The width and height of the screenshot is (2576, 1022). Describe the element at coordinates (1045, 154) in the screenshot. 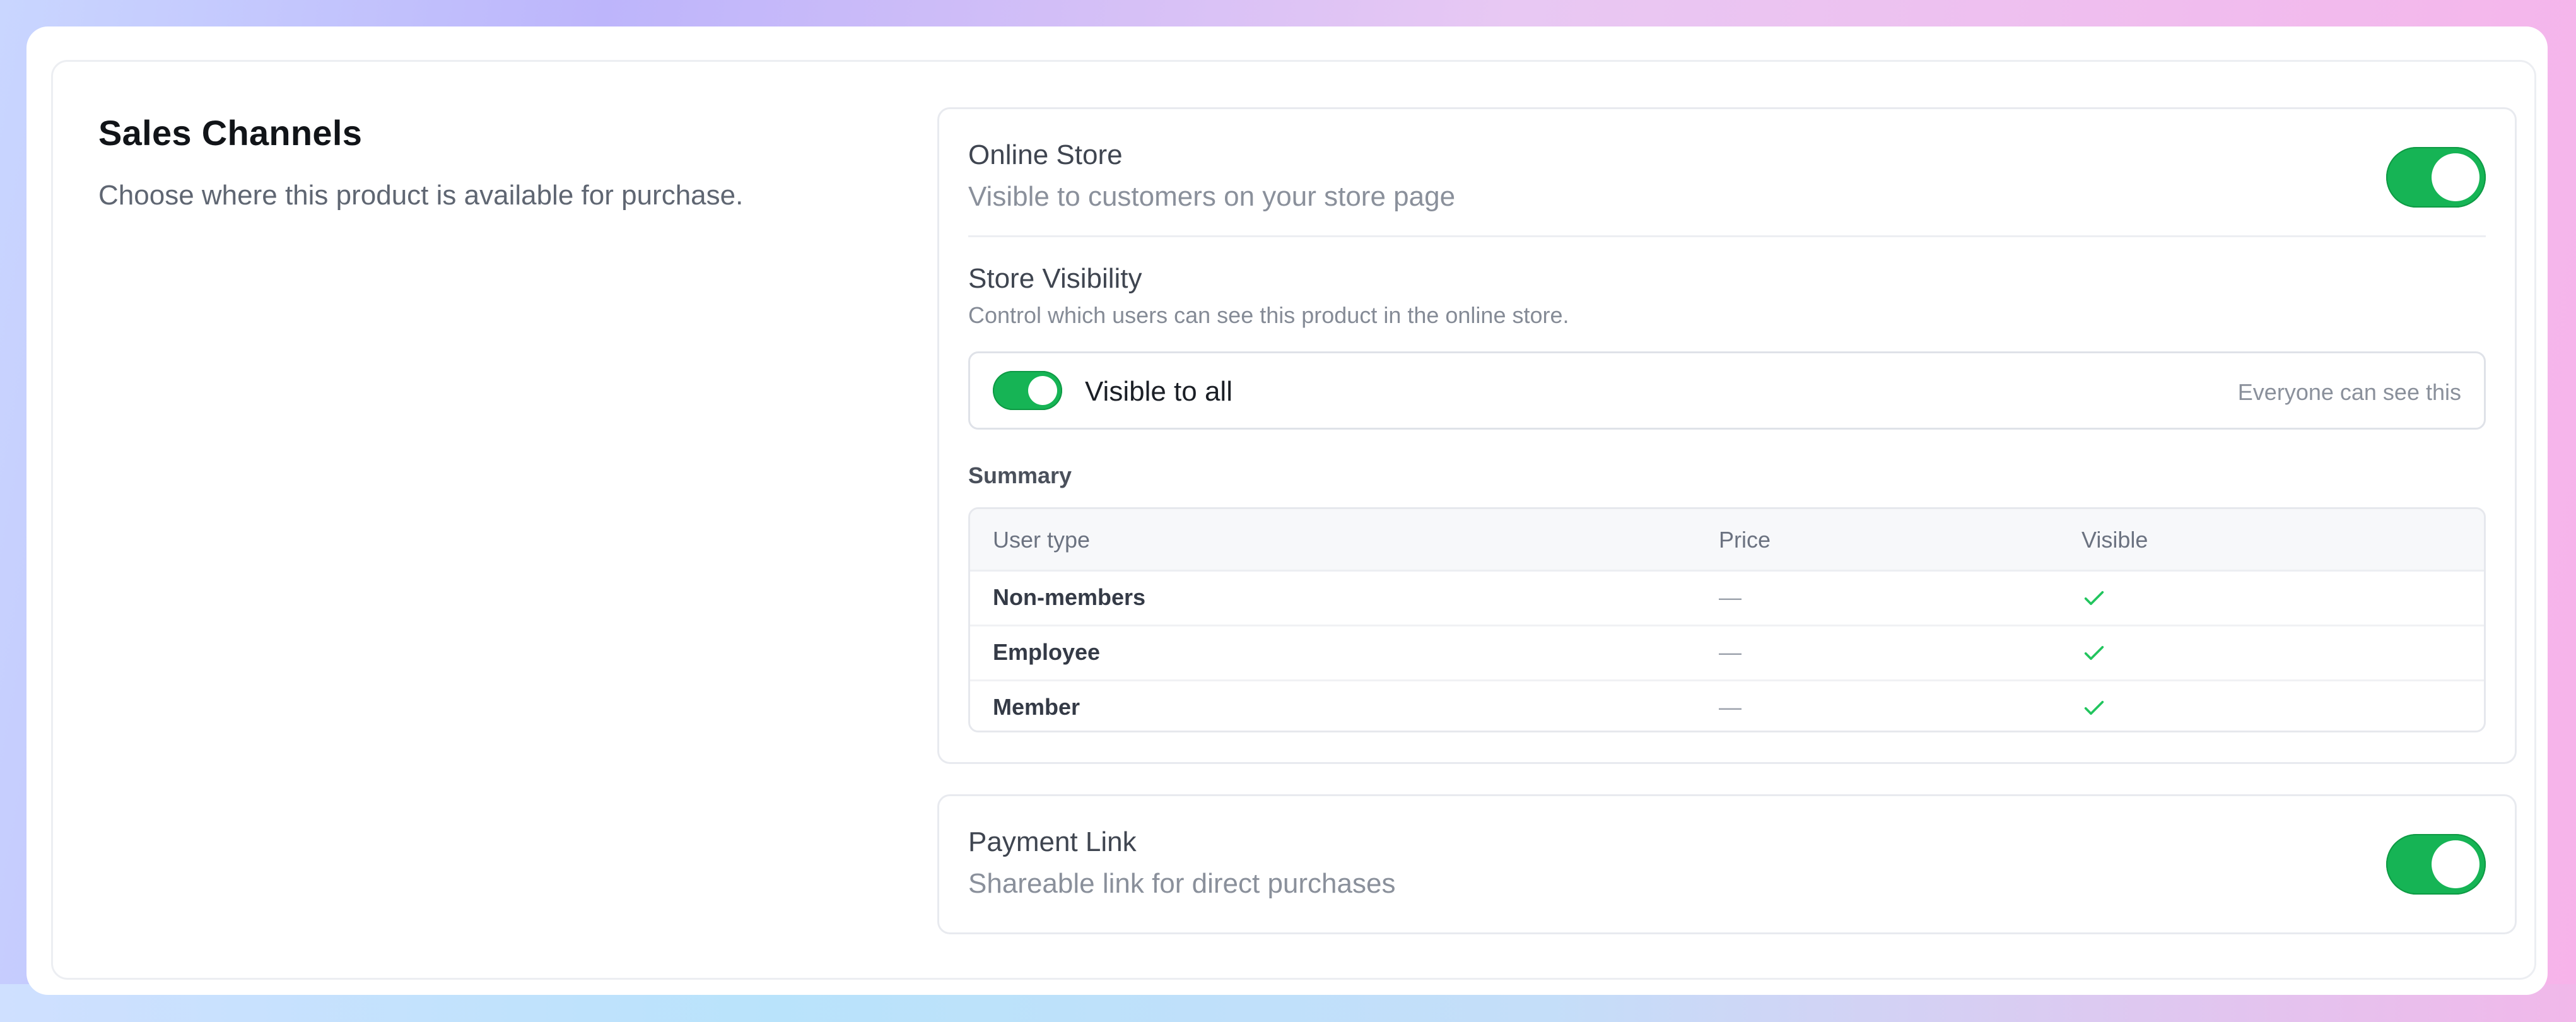

I see `online-store-title: Online Store` at that location.